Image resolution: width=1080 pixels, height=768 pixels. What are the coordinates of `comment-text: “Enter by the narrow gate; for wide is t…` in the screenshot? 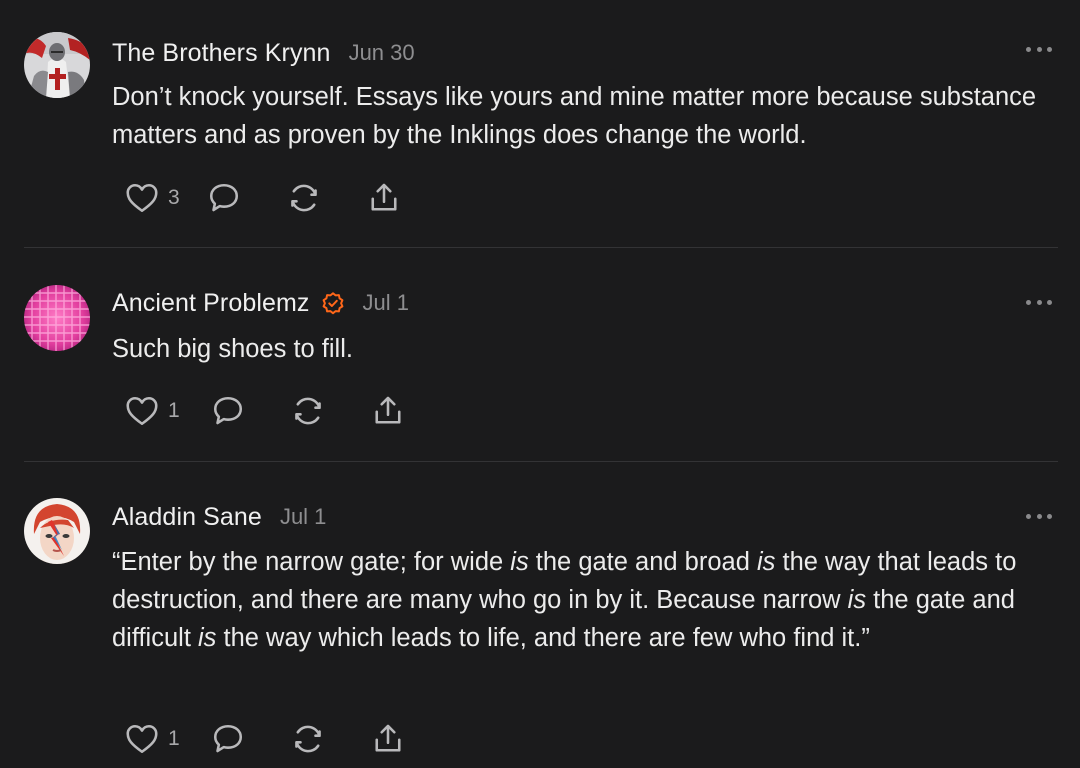 It's located at (564, 600).